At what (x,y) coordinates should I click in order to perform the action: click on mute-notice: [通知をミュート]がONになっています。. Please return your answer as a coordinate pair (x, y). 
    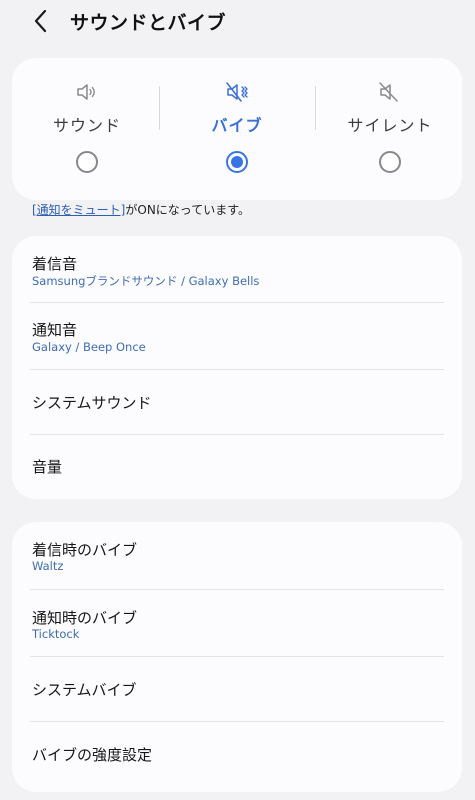
    Looking at the image, I should click on (141, 209).